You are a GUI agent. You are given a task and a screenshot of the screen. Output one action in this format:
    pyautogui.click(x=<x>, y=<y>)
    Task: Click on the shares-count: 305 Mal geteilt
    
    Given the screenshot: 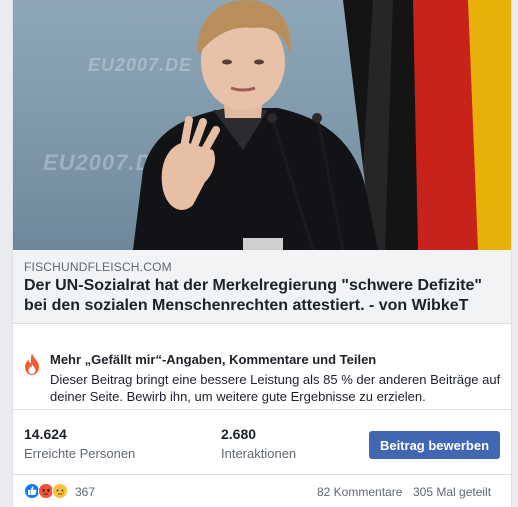 What is the action you would take?
    pyautogui.click(x=452, y=492)
    